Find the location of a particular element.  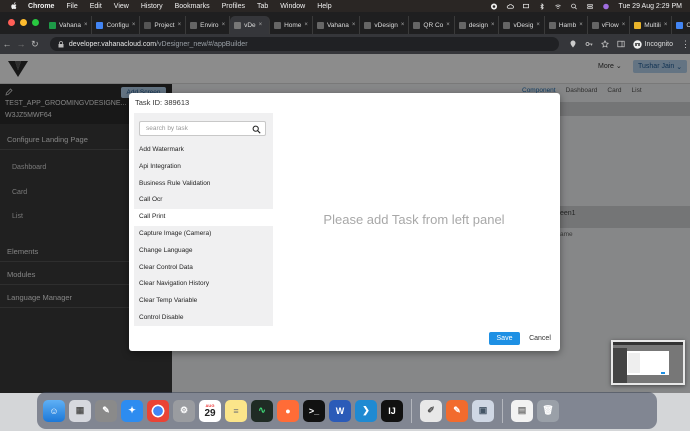

browser-tab: vFlow × is located at coordinates (609, 25).